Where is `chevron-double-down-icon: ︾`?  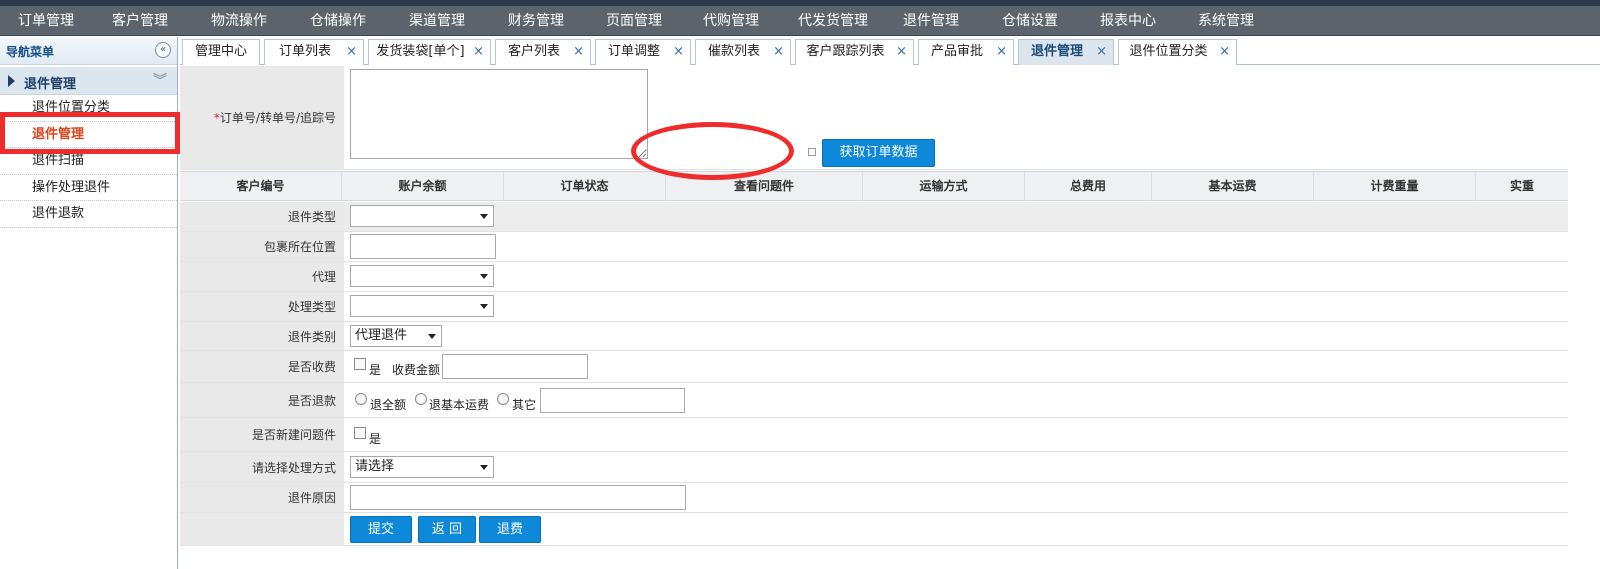 chevron-double-down-icon: ︾ is located at coordinates (160, 80).